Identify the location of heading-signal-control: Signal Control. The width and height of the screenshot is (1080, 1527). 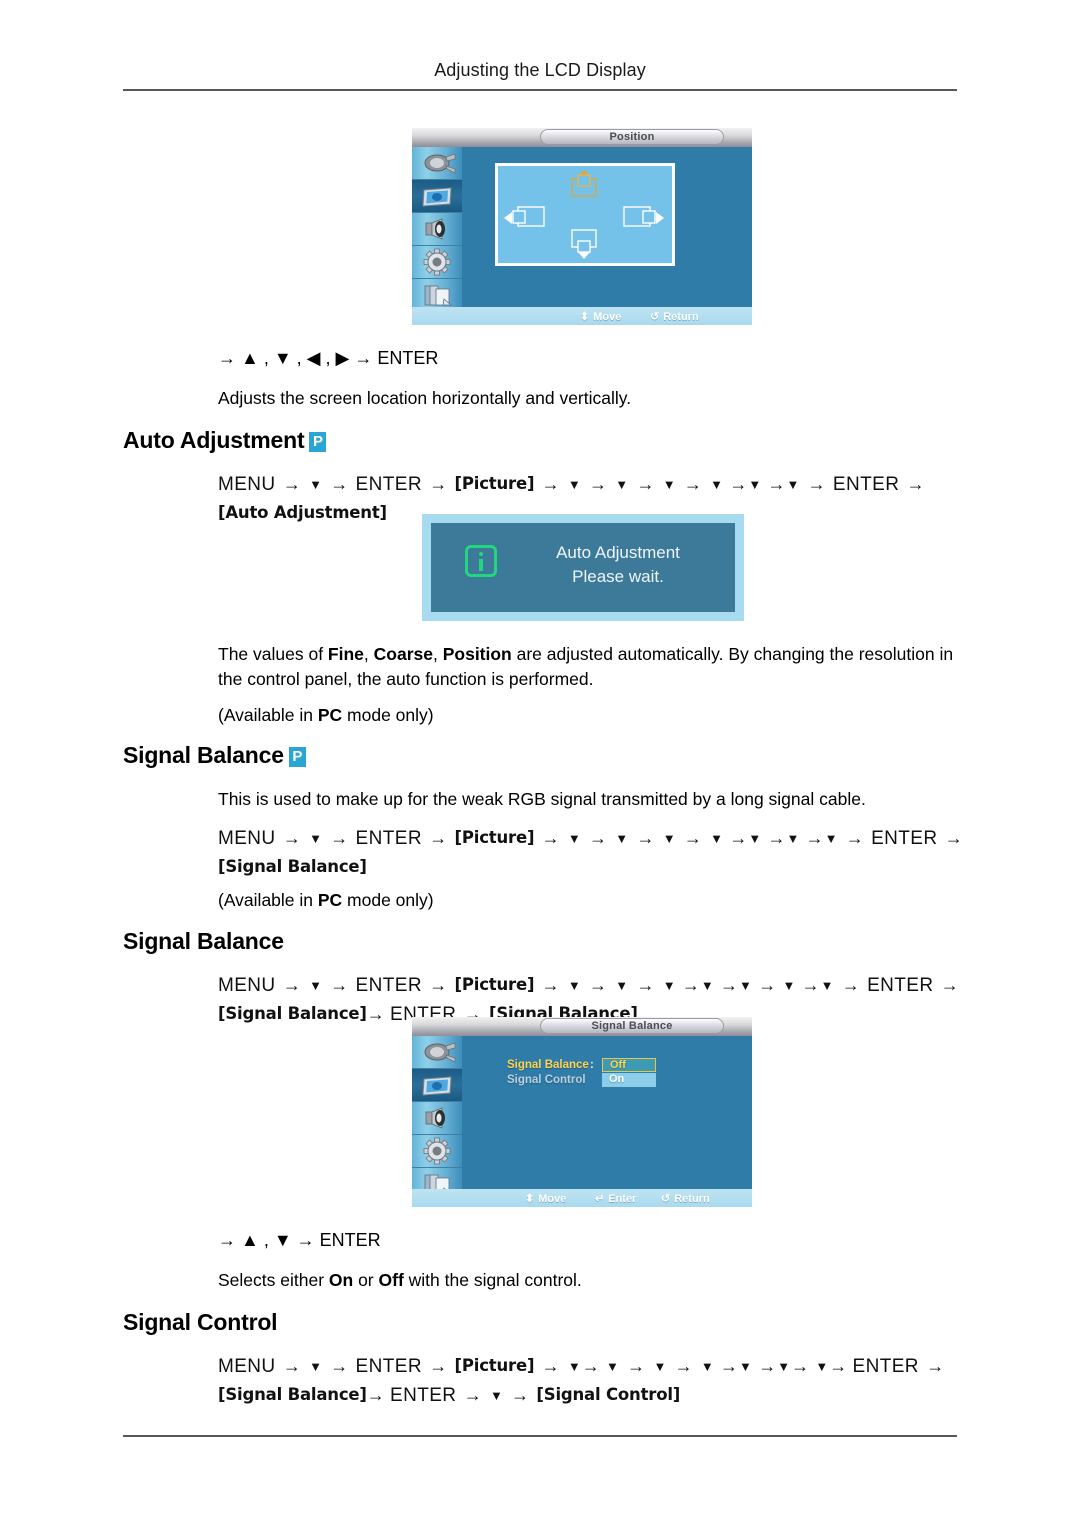
(200, 1322).